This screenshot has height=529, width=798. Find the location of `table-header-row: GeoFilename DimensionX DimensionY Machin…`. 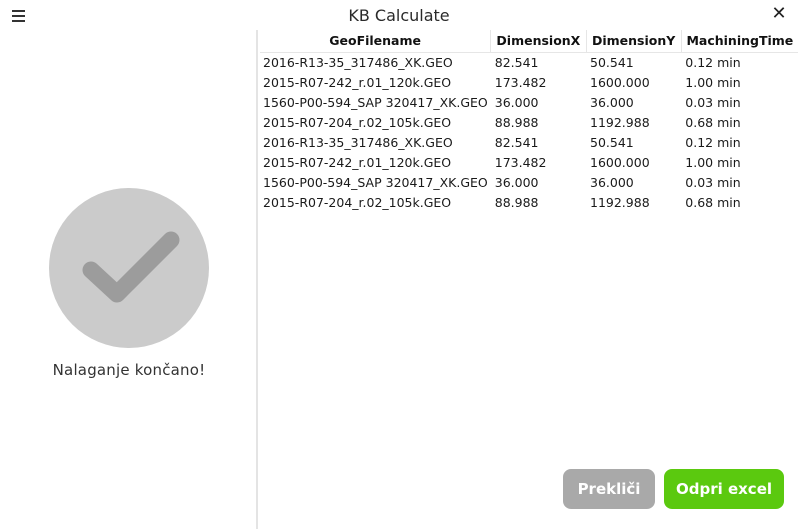

table-header-row: GeoFilename DimensionX DimensionY Machin… is located at coordinates (529, 41).